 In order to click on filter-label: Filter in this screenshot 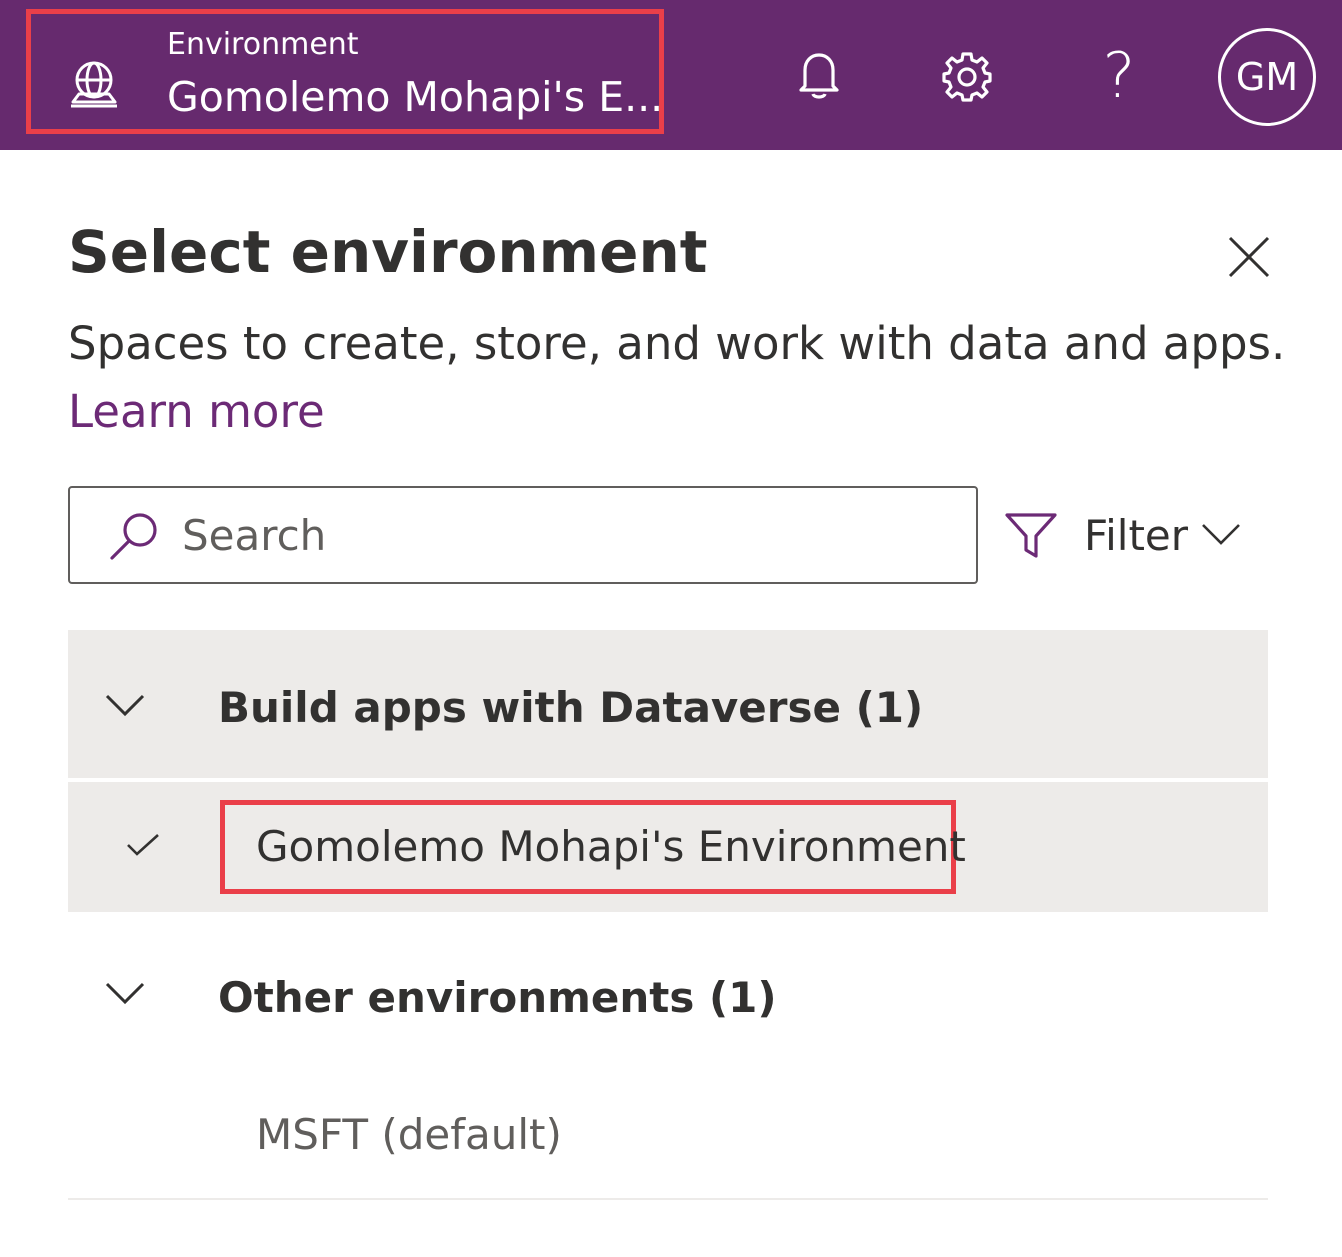, I will do `click(1136, 535)`.